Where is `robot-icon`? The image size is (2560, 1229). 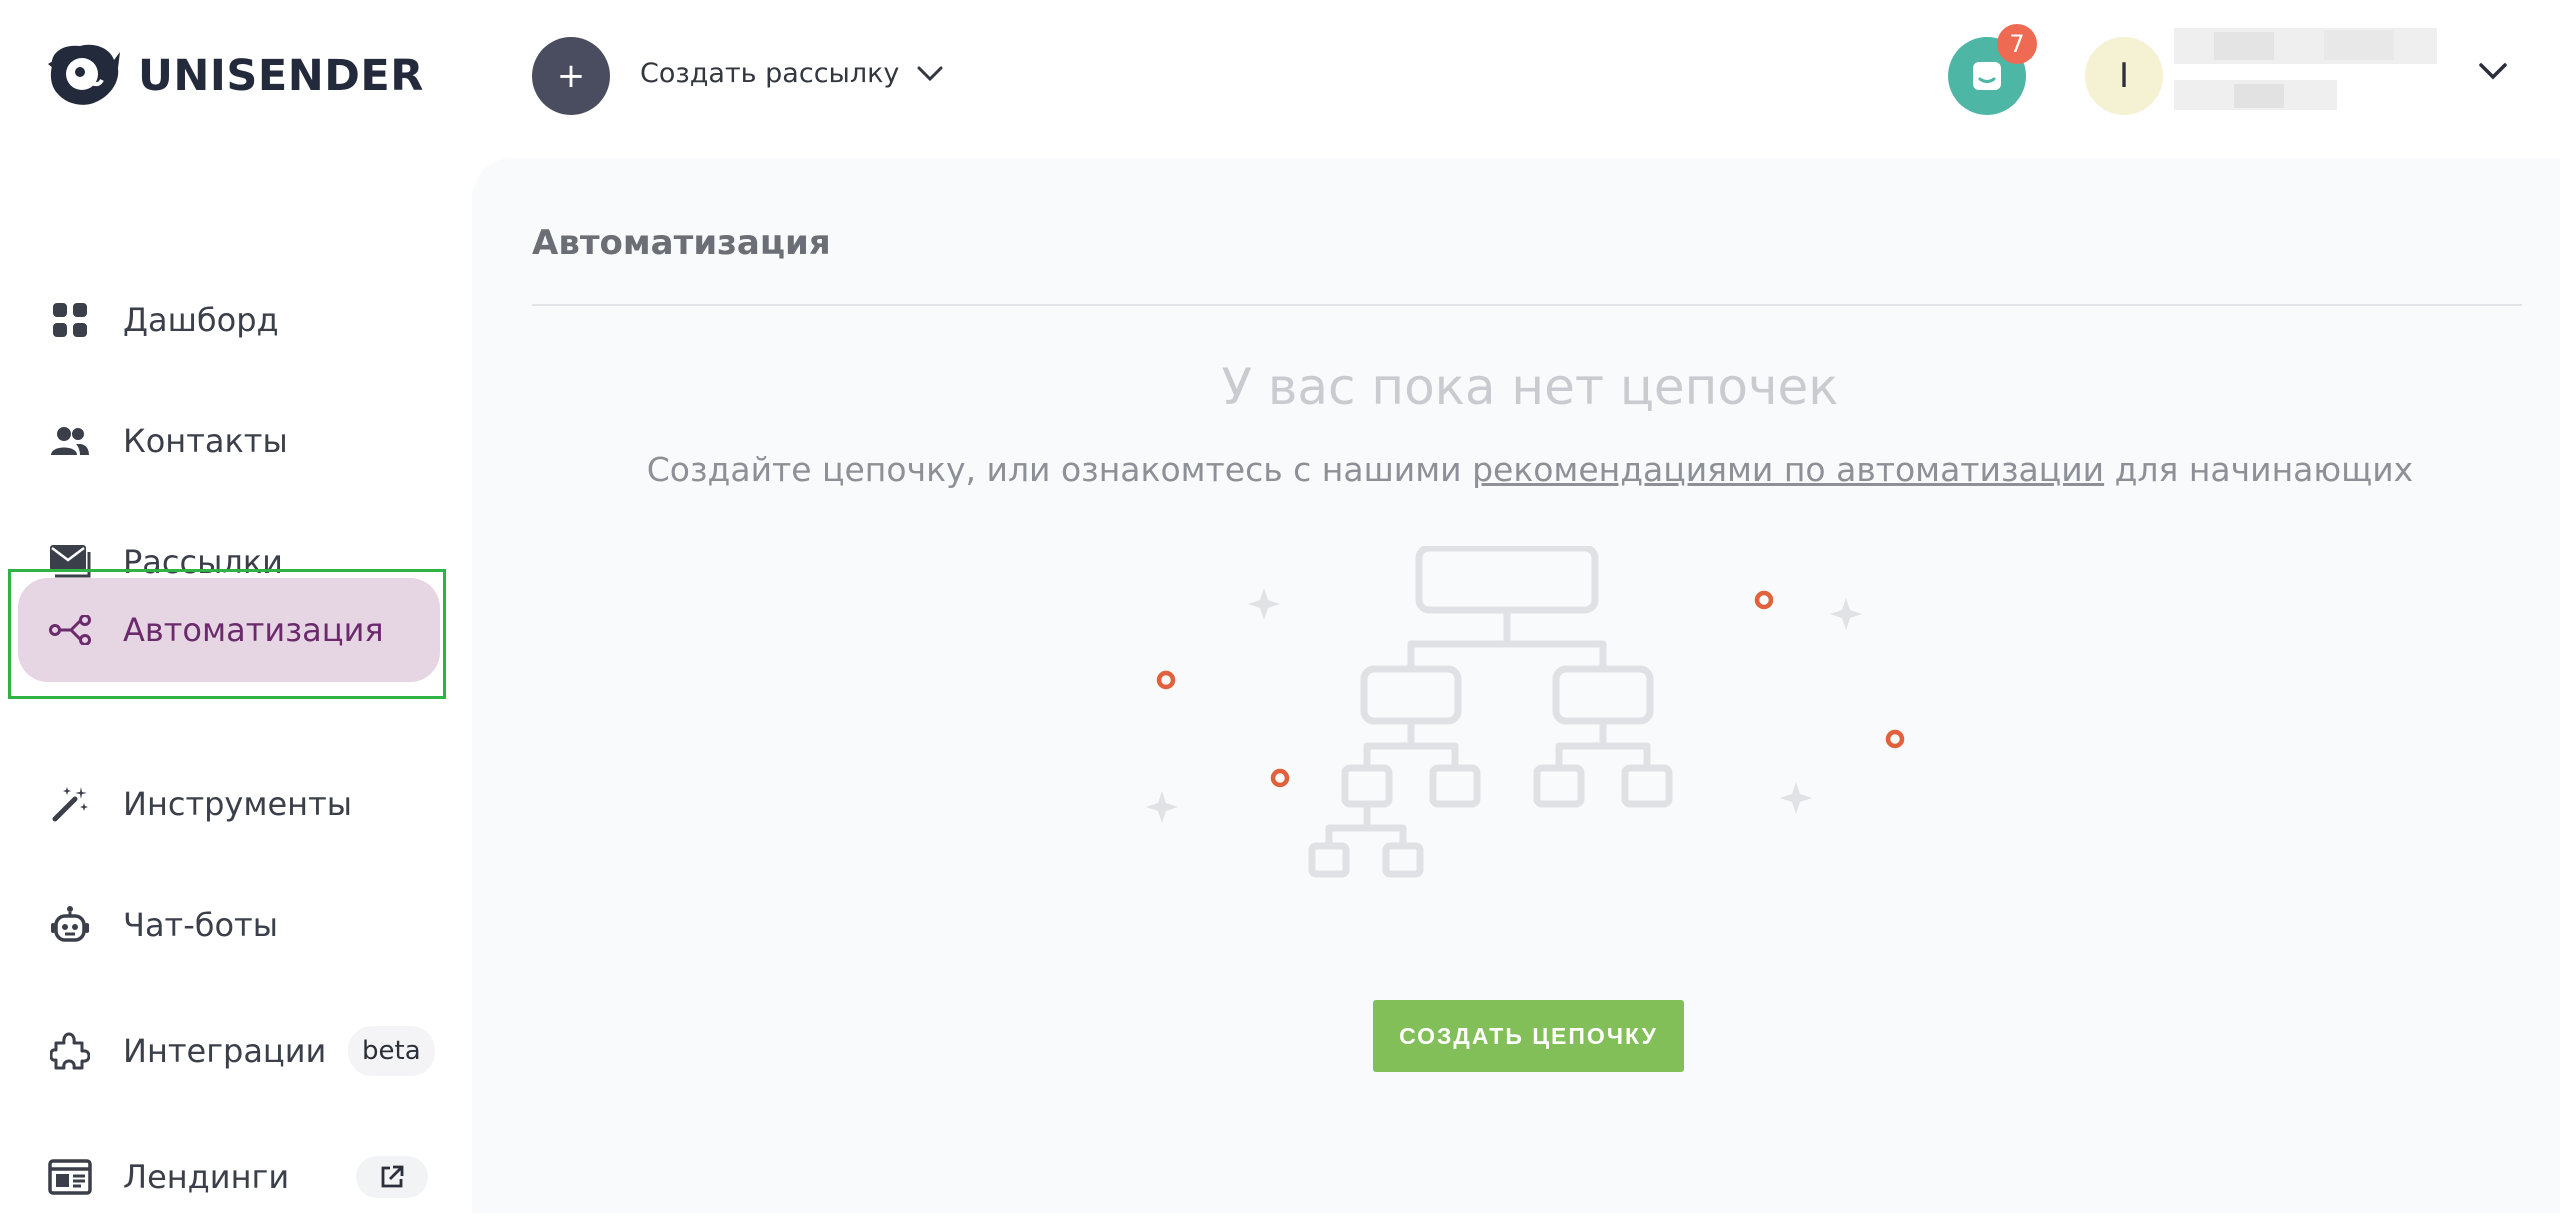
robot-icon is located at coordinates (70, 925).